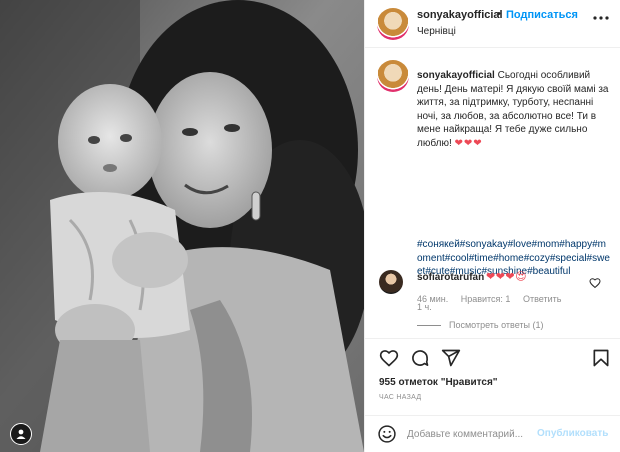  What do you see at coordinates (389, 358) in the screenshot?
I see `heart-icon` at bounding box center [389, 358].